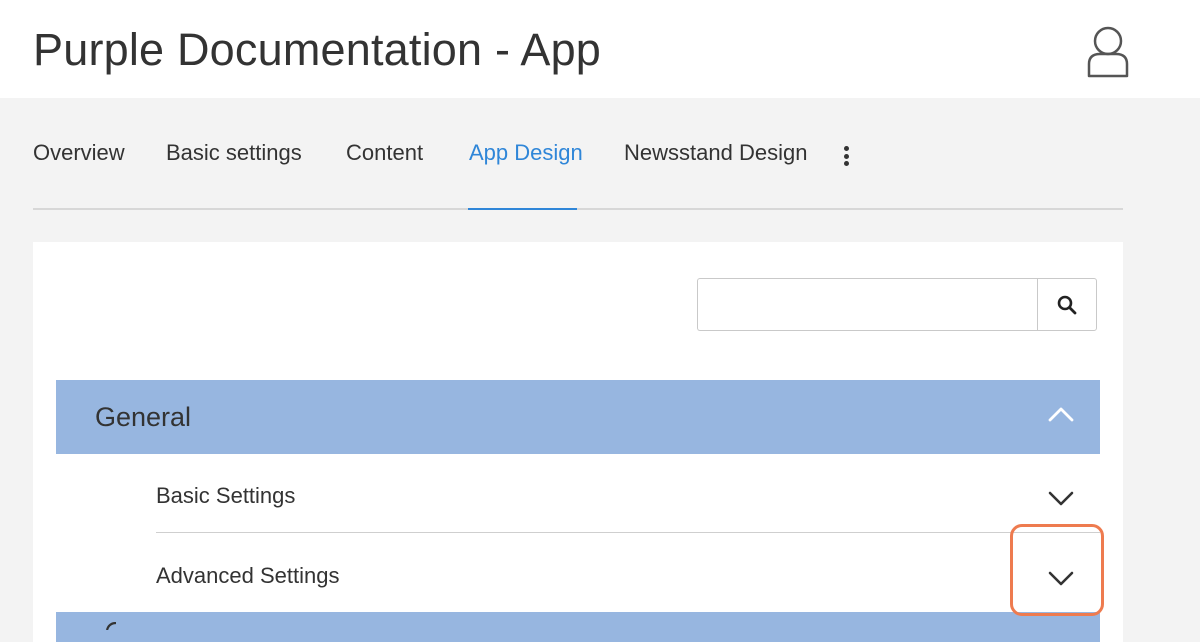 The height and width of the screenshot is (642, 1200). I want to click on tab-overview: Overview, so click(79, 153).